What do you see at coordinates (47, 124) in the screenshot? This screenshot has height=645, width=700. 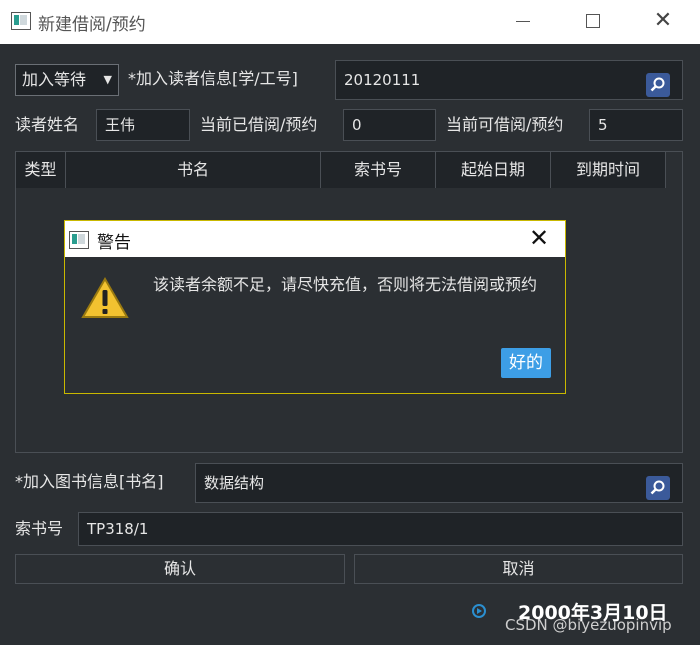 I see `reader-name-label: 读者姓名` at bounding box center [47, 124].